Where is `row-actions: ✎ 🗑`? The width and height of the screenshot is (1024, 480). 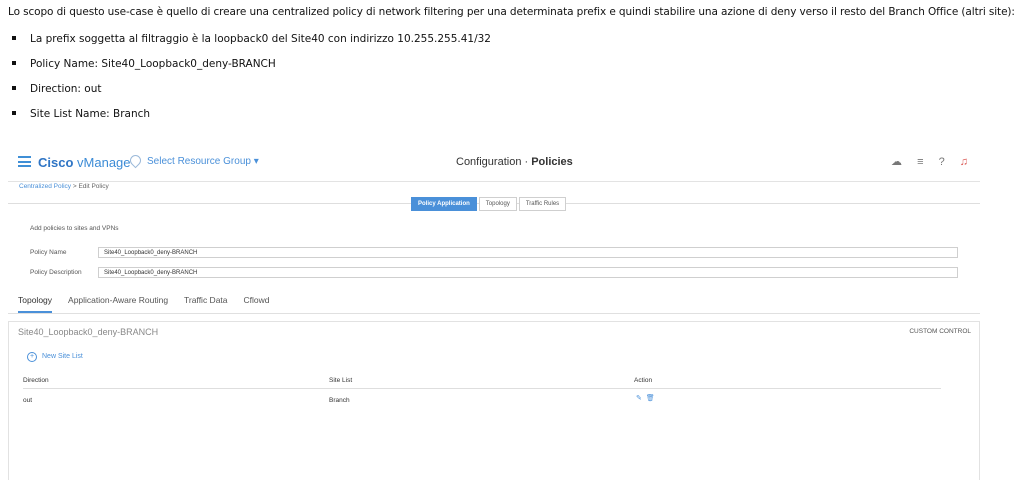 row-actions: ✎ 🗑 is located at coordinates (647, 398).